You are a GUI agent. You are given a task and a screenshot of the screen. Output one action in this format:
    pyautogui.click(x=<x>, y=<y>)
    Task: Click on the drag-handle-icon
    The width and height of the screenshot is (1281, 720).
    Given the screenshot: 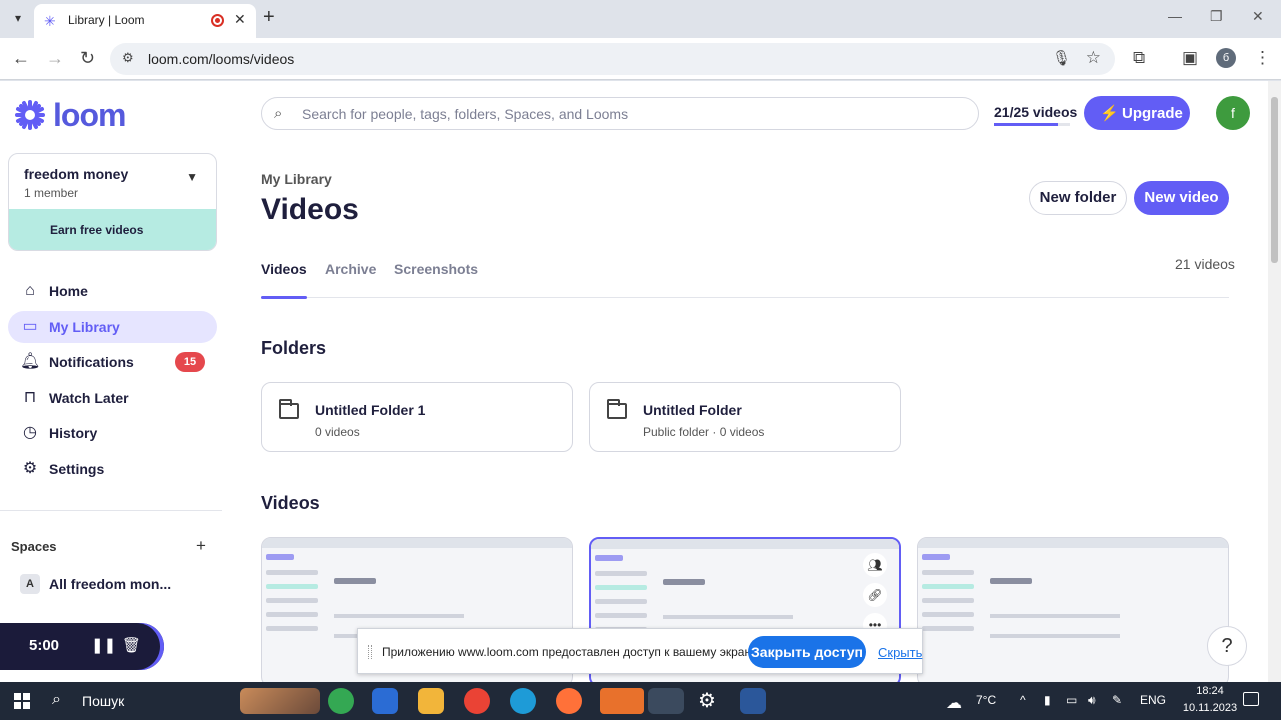 What is the action you would take?
    pyautogui.click(x=370, y=652)
    